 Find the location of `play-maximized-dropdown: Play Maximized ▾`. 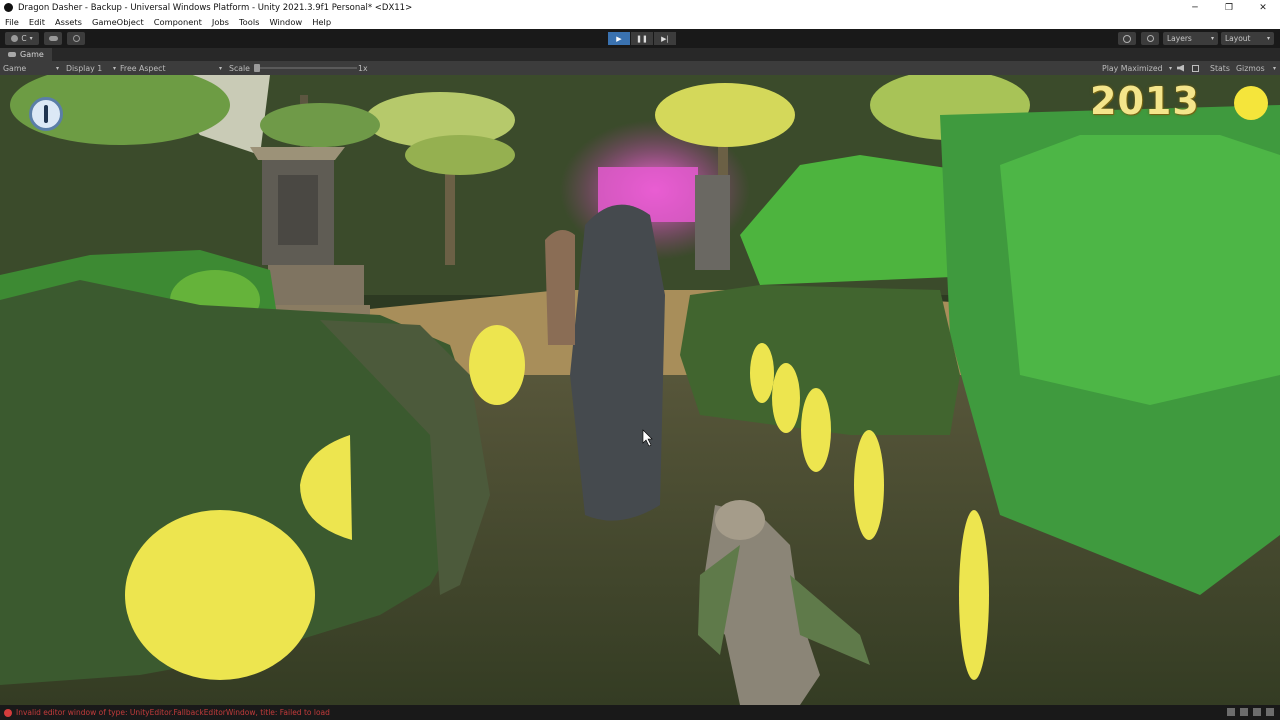

play-maximized-dropdown: Play Maximized ▾ is located at coordinates (1137, 68).